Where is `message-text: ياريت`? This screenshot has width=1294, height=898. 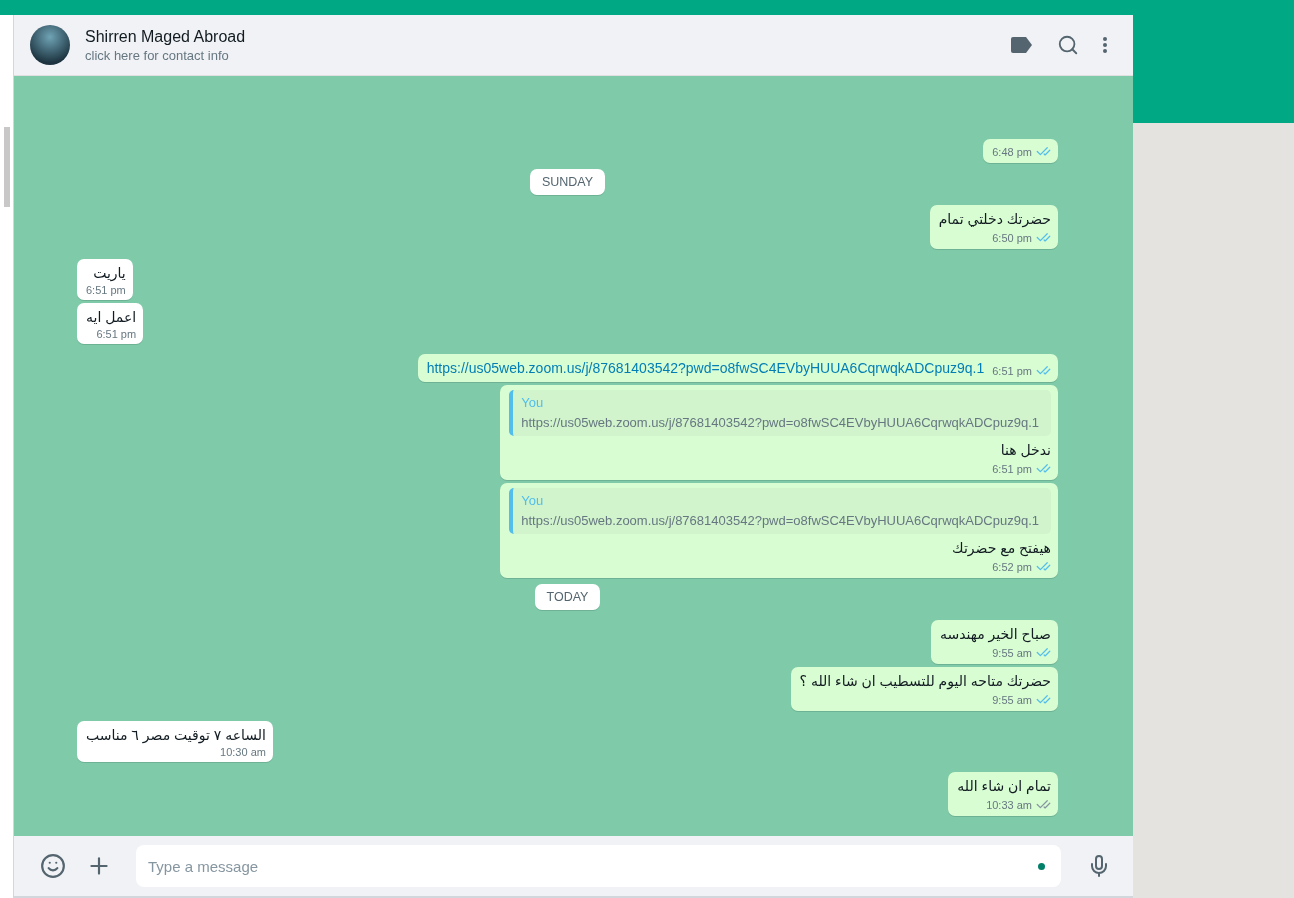 message-text: ياريت is located at coordinates (109, 273).